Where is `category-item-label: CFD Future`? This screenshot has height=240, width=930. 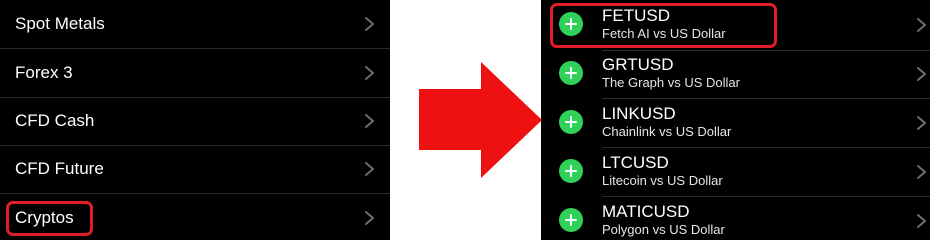 category-item-label: CFD Future is located at coordinates (59, 168).